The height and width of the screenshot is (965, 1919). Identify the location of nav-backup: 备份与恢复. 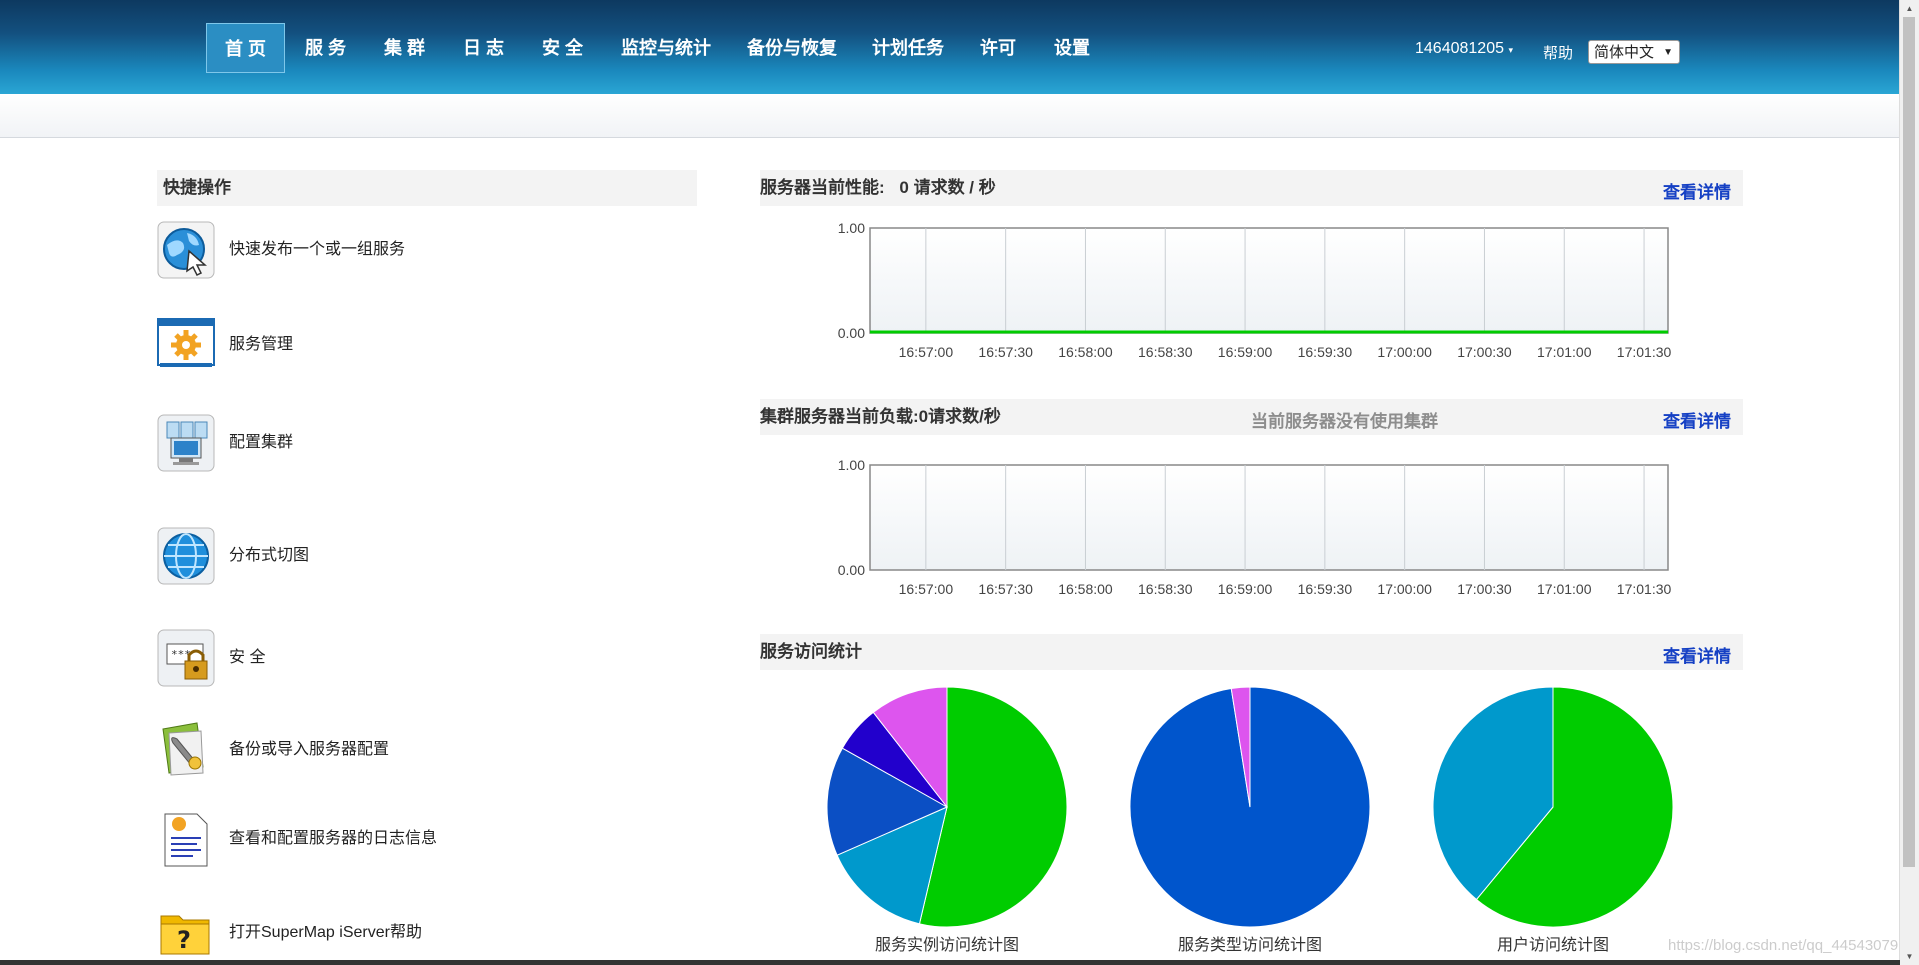
(792, 48).